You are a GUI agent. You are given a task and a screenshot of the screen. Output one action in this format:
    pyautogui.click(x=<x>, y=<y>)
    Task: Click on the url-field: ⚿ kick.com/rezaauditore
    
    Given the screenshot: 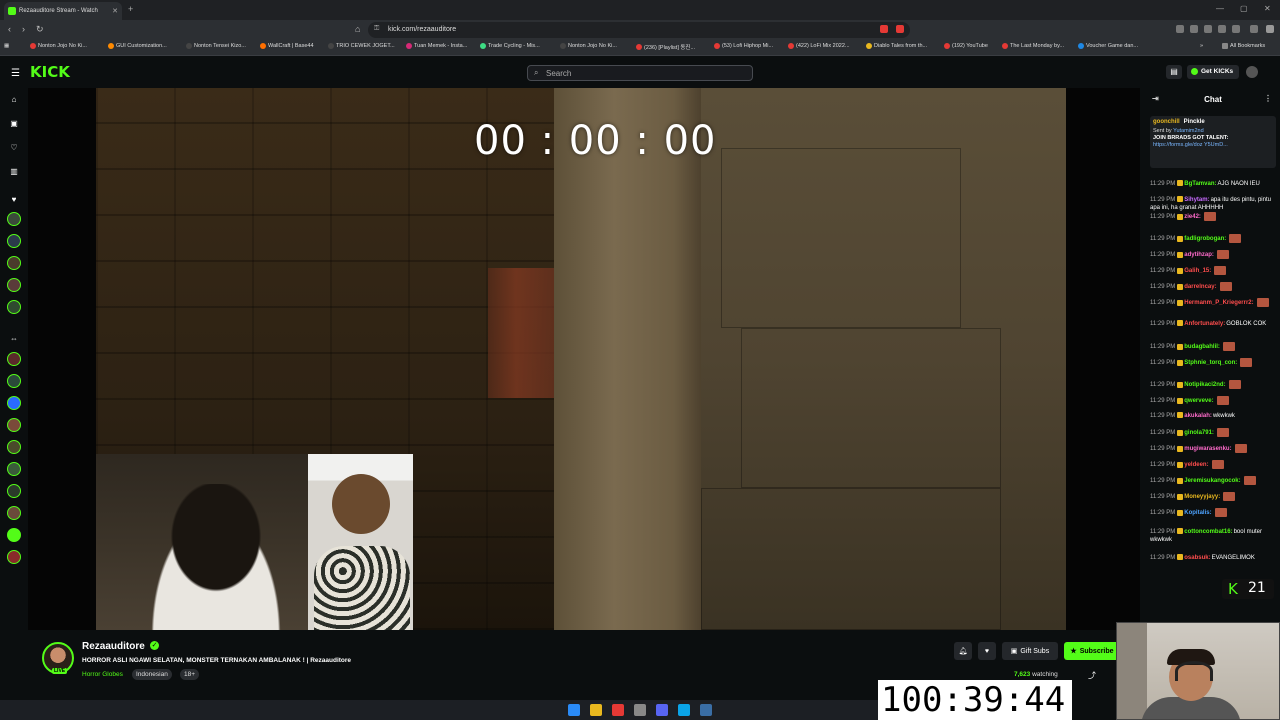 What is the action you would take?
    pyautogui.click(x=639, y=30)
    